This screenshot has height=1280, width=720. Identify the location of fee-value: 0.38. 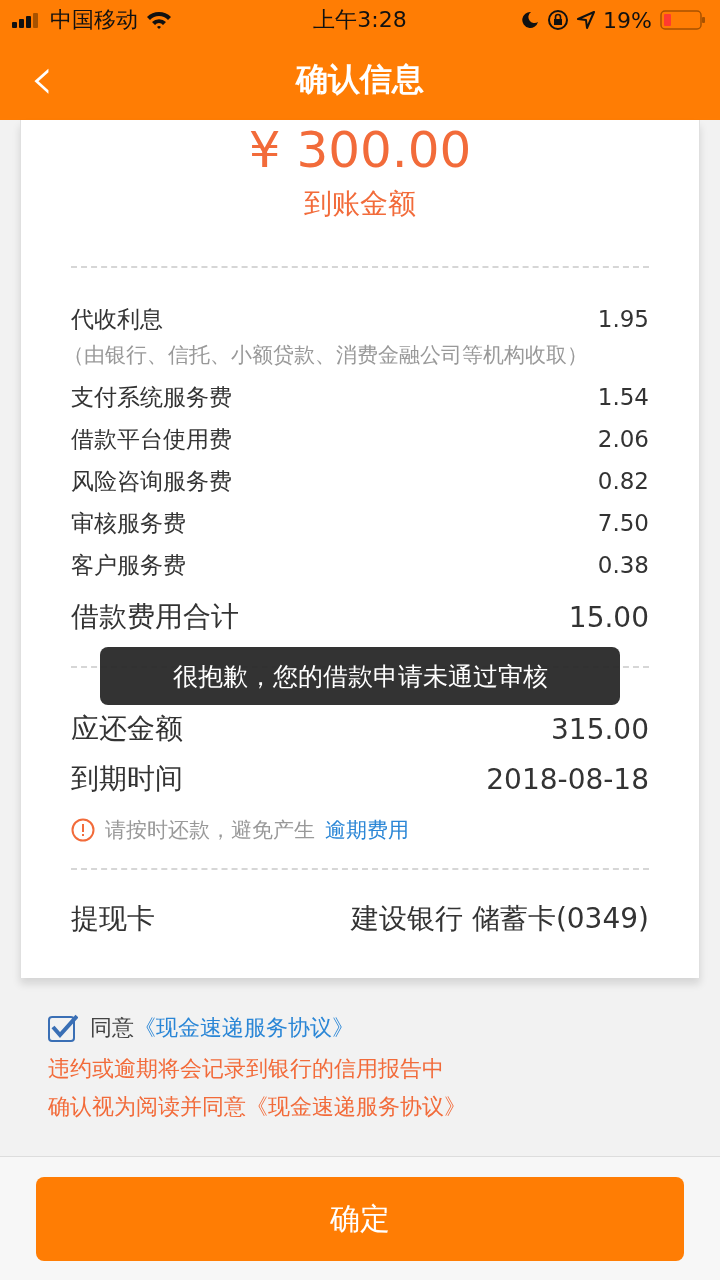
(623, 565).